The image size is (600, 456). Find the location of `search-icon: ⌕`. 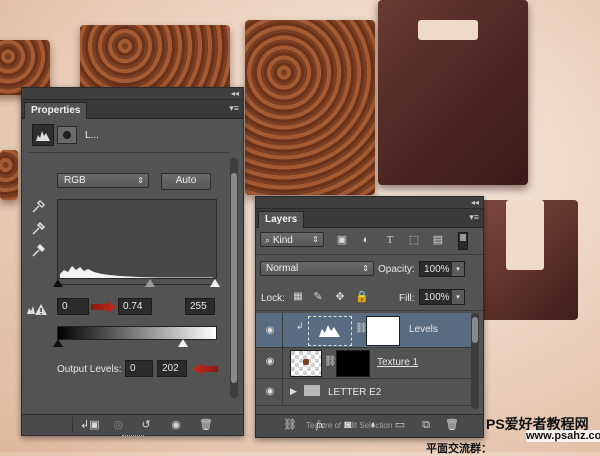

search-icon: ⌕ is located at coordinates (268, 240).